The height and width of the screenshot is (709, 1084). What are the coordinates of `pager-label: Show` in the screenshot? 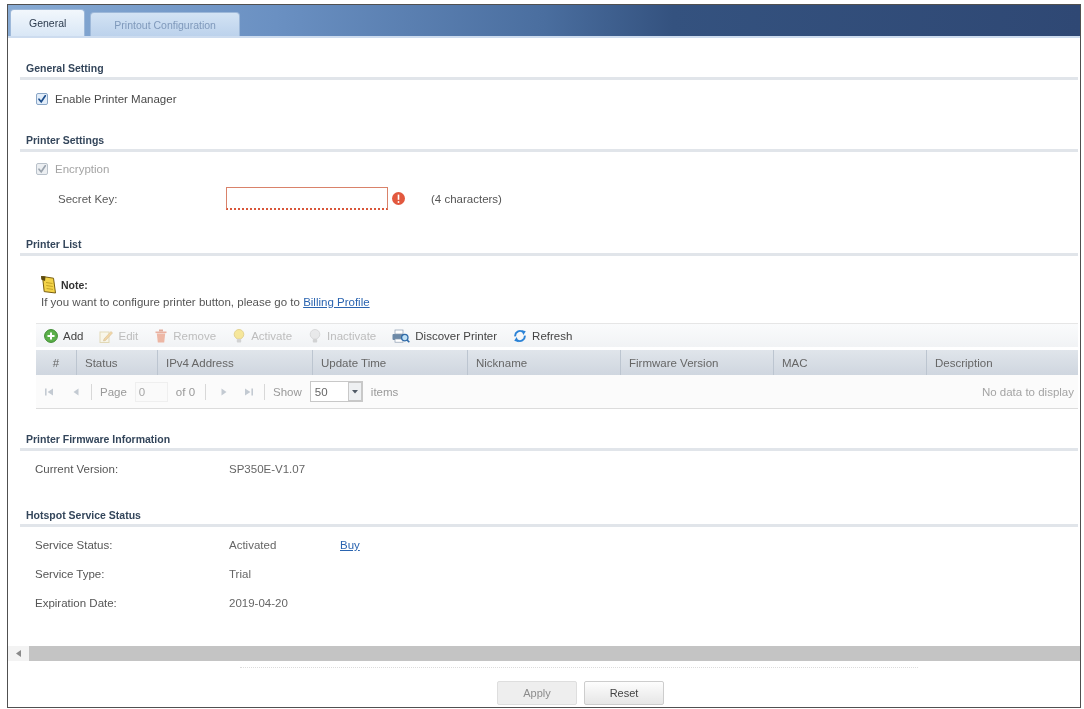 It's located at (287, 391).